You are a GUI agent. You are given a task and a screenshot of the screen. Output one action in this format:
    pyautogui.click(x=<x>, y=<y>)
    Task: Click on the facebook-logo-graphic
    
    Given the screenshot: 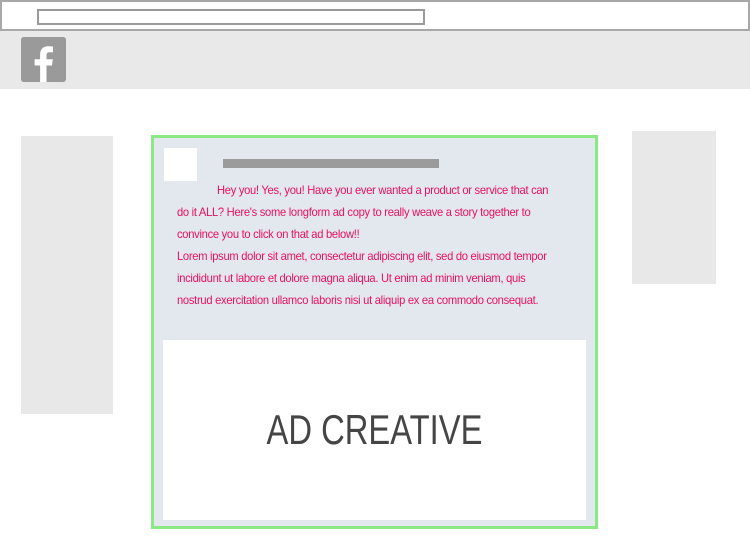 What is the action you would take?
    pyautogui.click(x=43, y=59)
    